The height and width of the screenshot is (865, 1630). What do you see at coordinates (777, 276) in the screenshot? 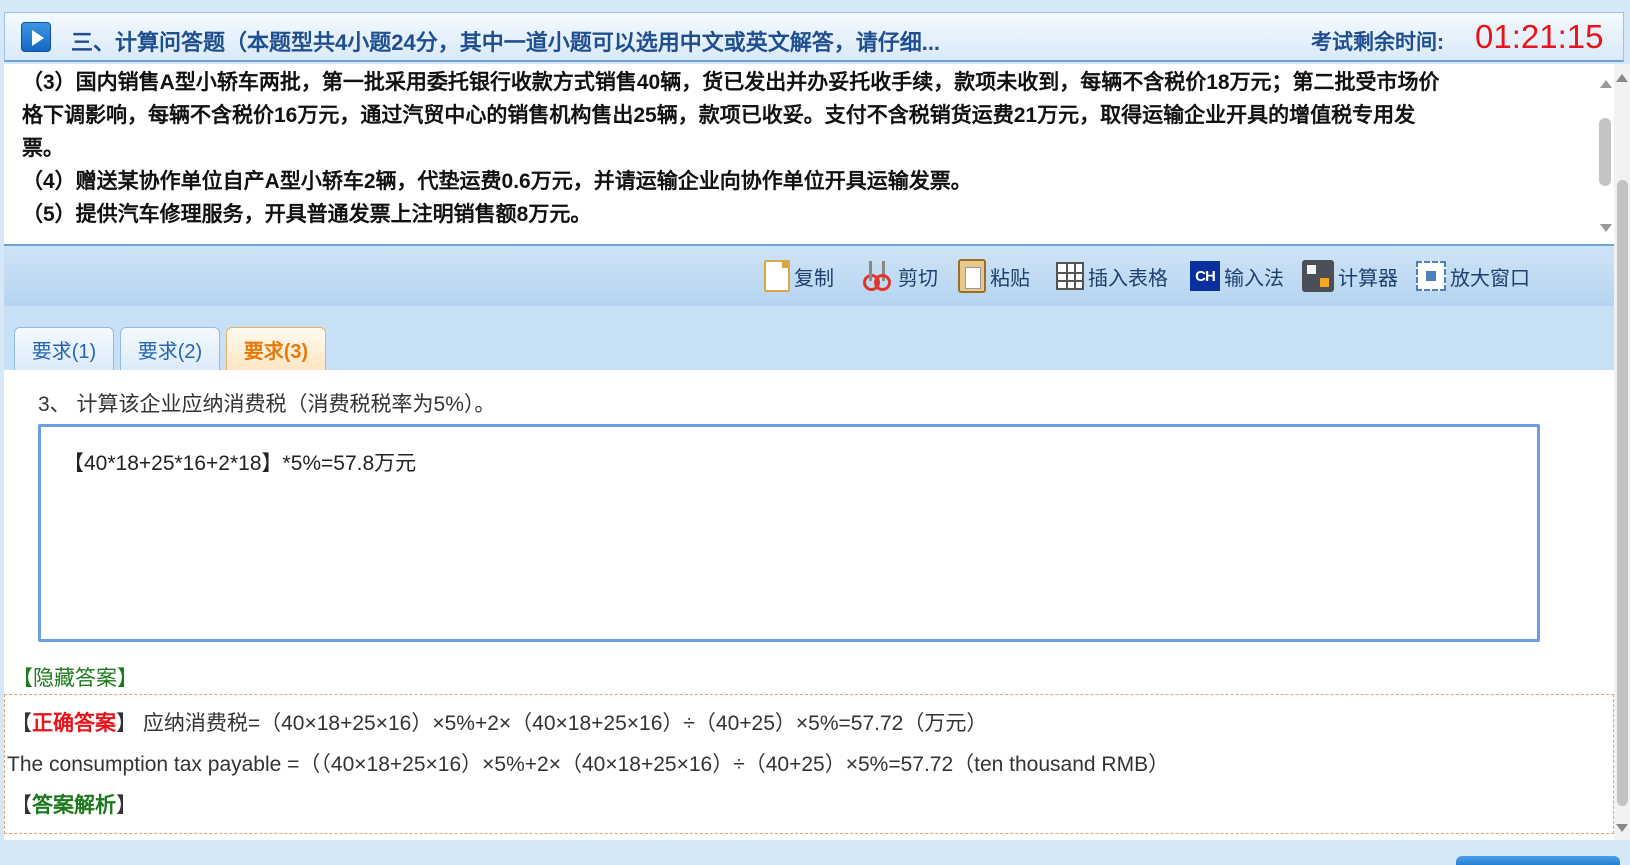
I see `copy-icon` at bounding box center [777, 276].